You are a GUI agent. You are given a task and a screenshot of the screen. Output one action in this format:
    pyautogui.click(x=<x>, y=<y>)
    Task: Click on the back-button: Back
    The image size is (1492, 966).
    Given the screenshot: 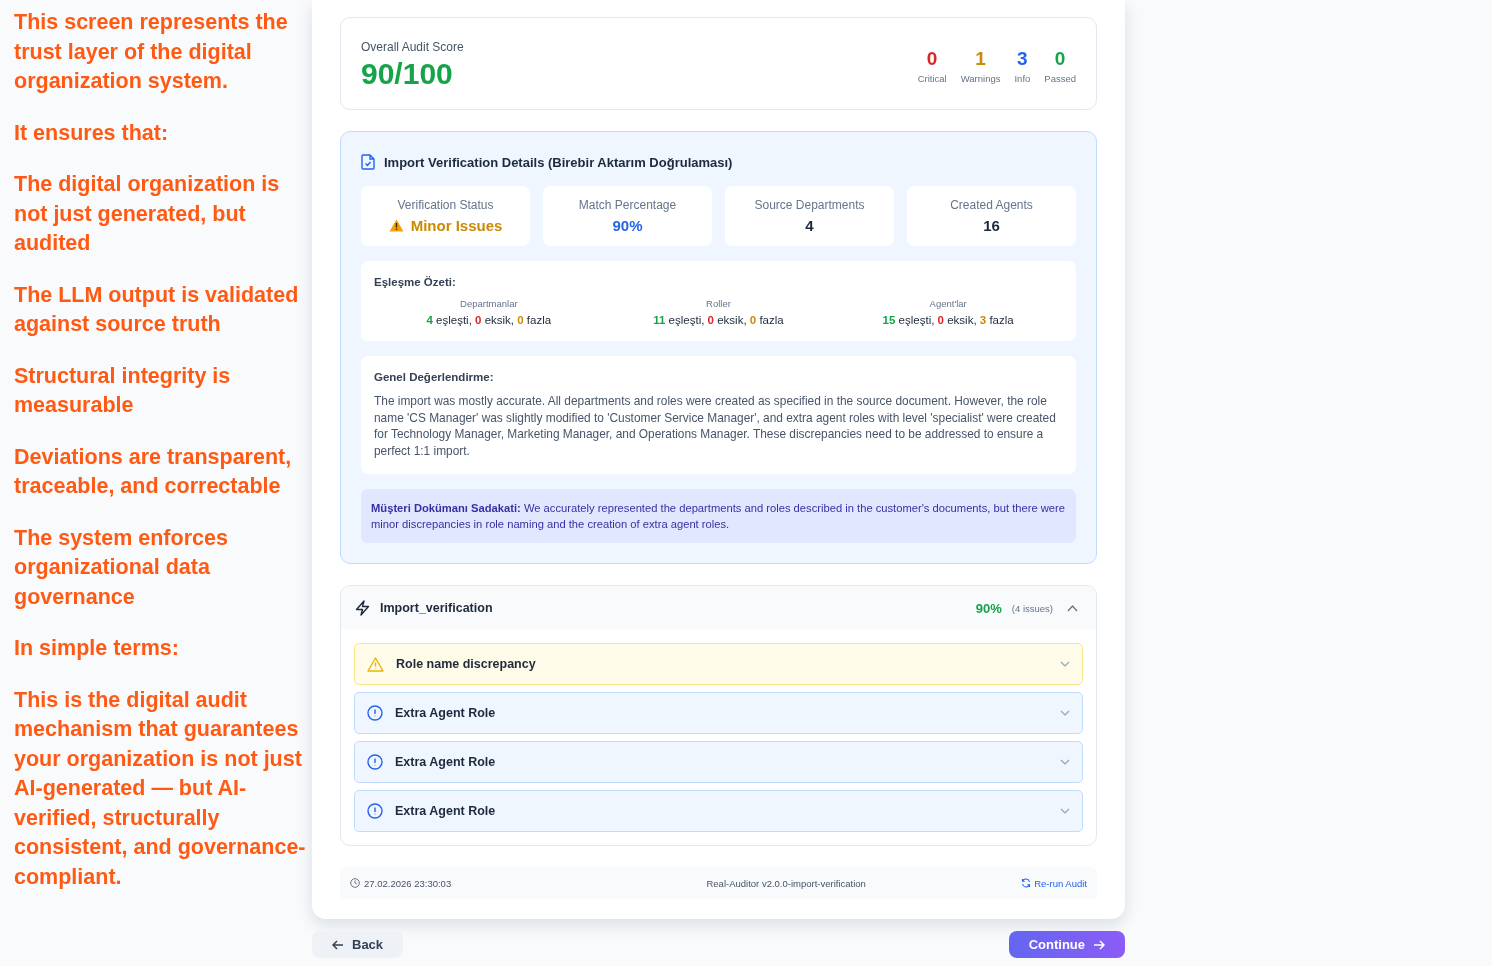 What is the action you would take?
    pyautogui.click(x=358, y=944)
    